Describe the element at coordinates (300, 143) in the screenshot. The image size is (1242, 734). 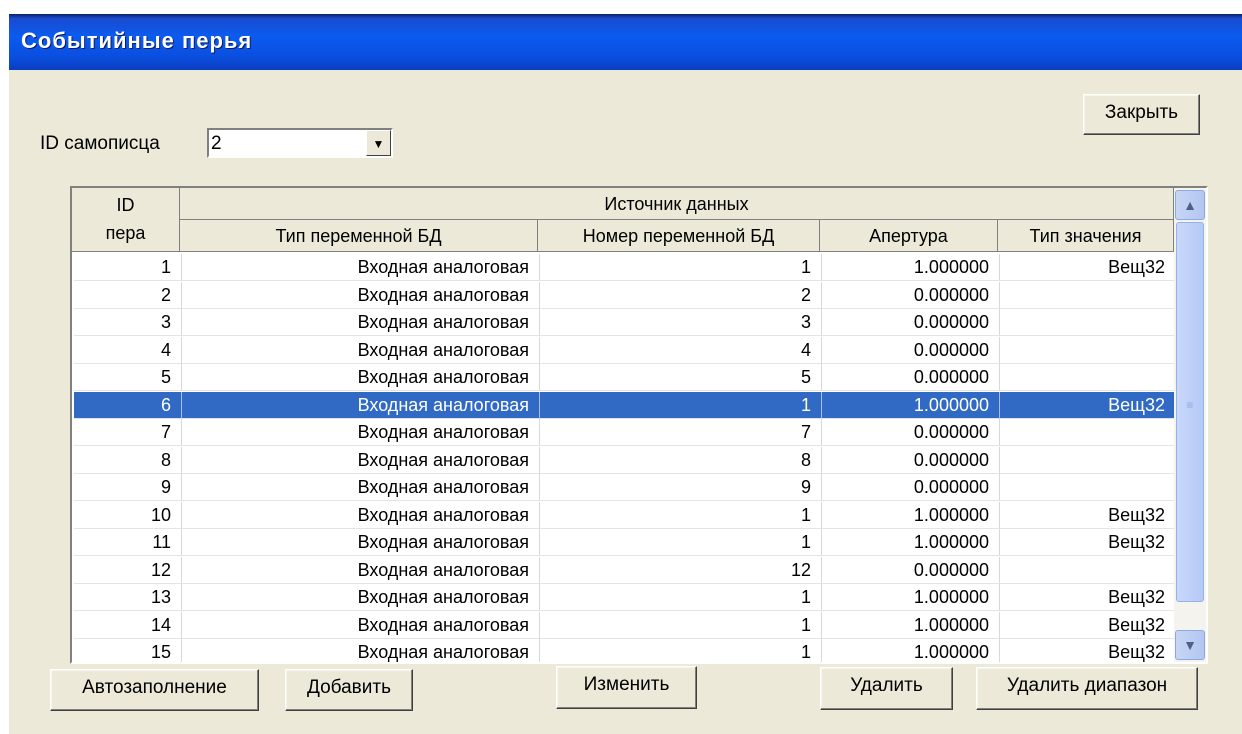
I see `recorder-id-select: 2 ▼` at that location.